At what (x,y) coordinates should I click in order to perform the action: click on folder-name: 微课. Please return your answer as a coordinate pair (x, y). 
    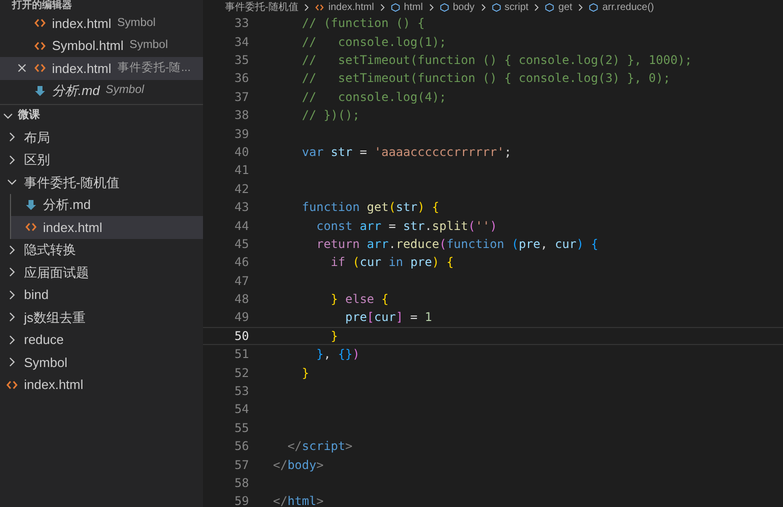
    Looking at the image, I should click on (29, 116).